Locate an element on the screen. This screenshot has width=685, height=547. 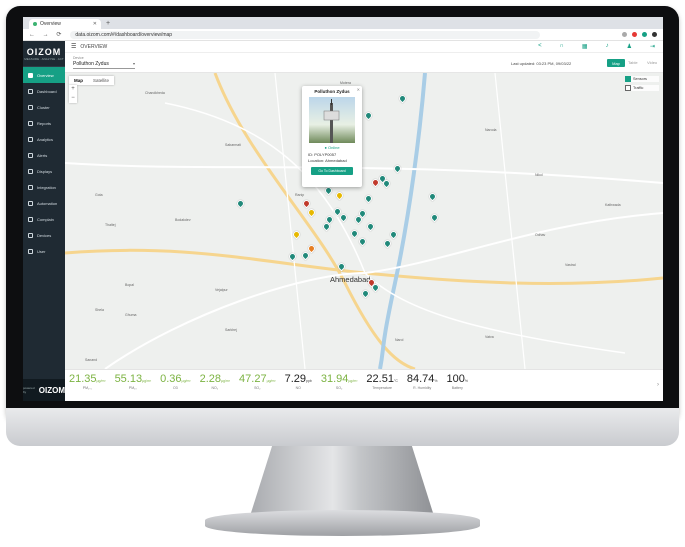
parameter-card: 47.27µg/m³ SO₂ is located at coordinates (257, 381).